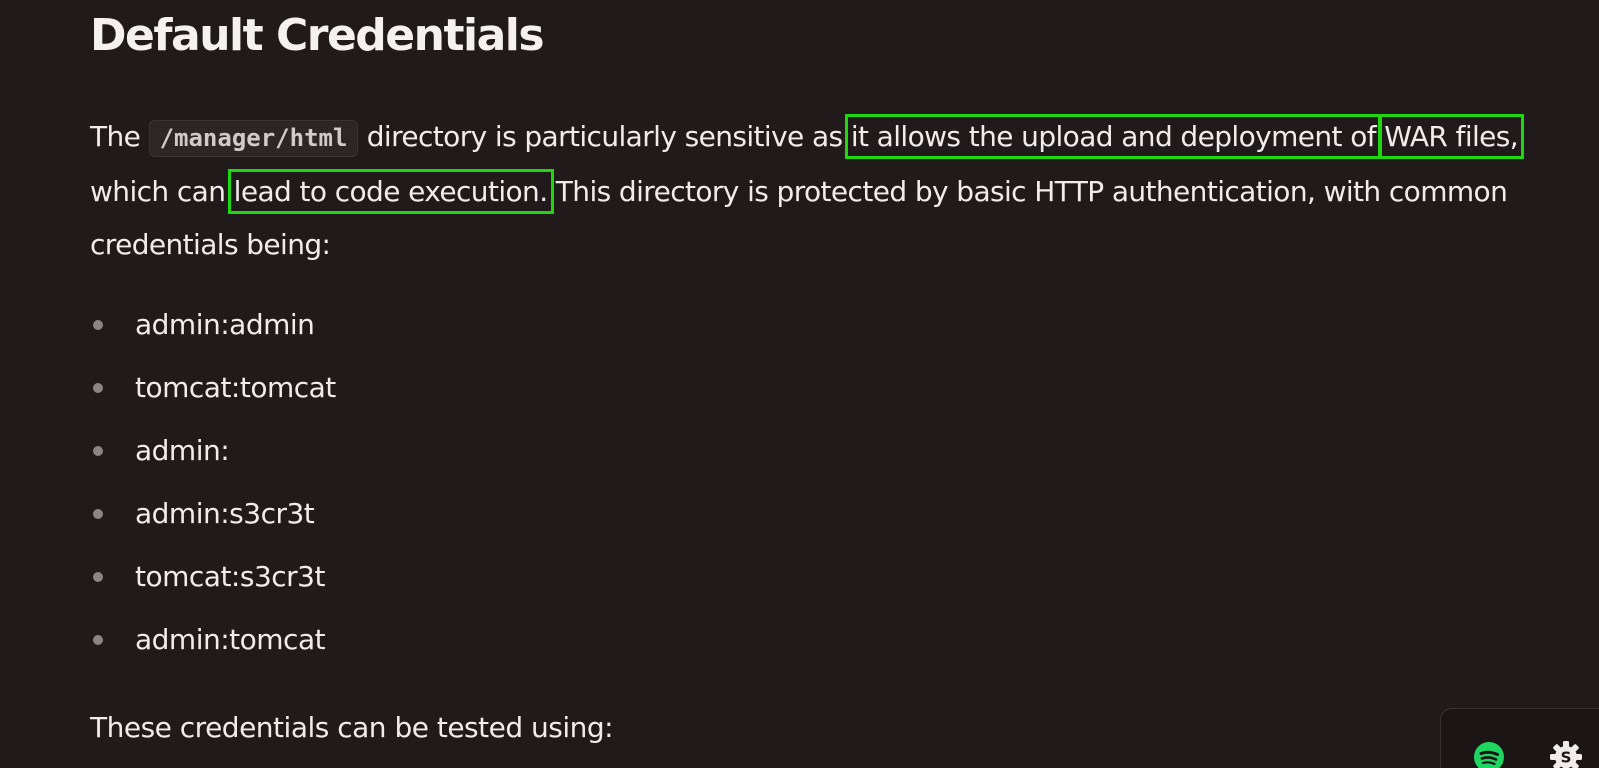  What do you see at coordinates (235, 387) in the screenshot?
I see `credential-text: tomcat:tomcat` at bounding box center [235, 387].